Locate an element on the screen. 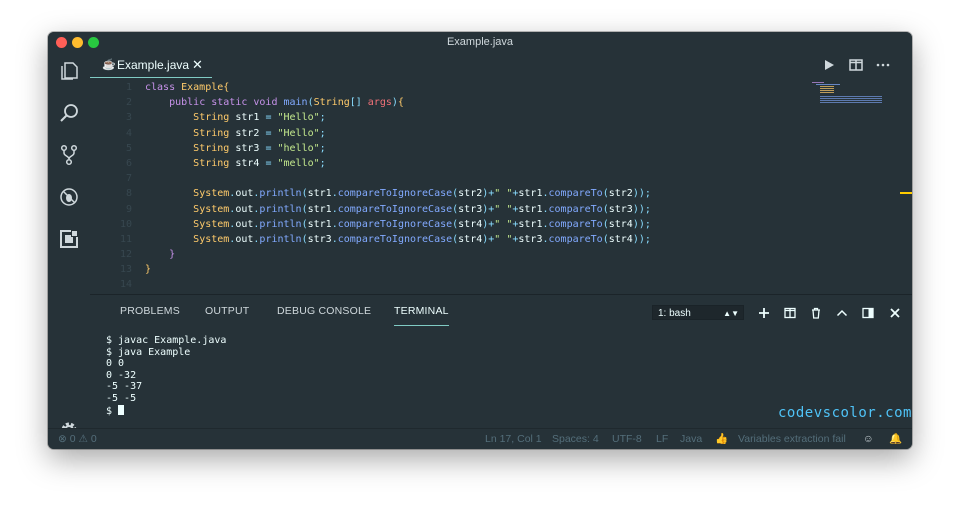  error-icon: ⊗ is located at coordinates (62, 439).